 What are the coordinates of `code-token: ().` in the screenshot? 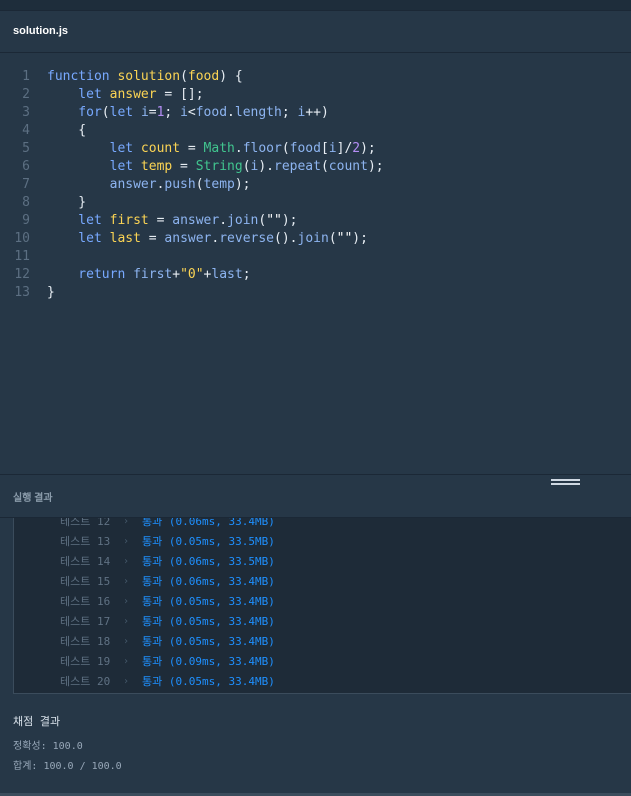 It's located at (286, 238).